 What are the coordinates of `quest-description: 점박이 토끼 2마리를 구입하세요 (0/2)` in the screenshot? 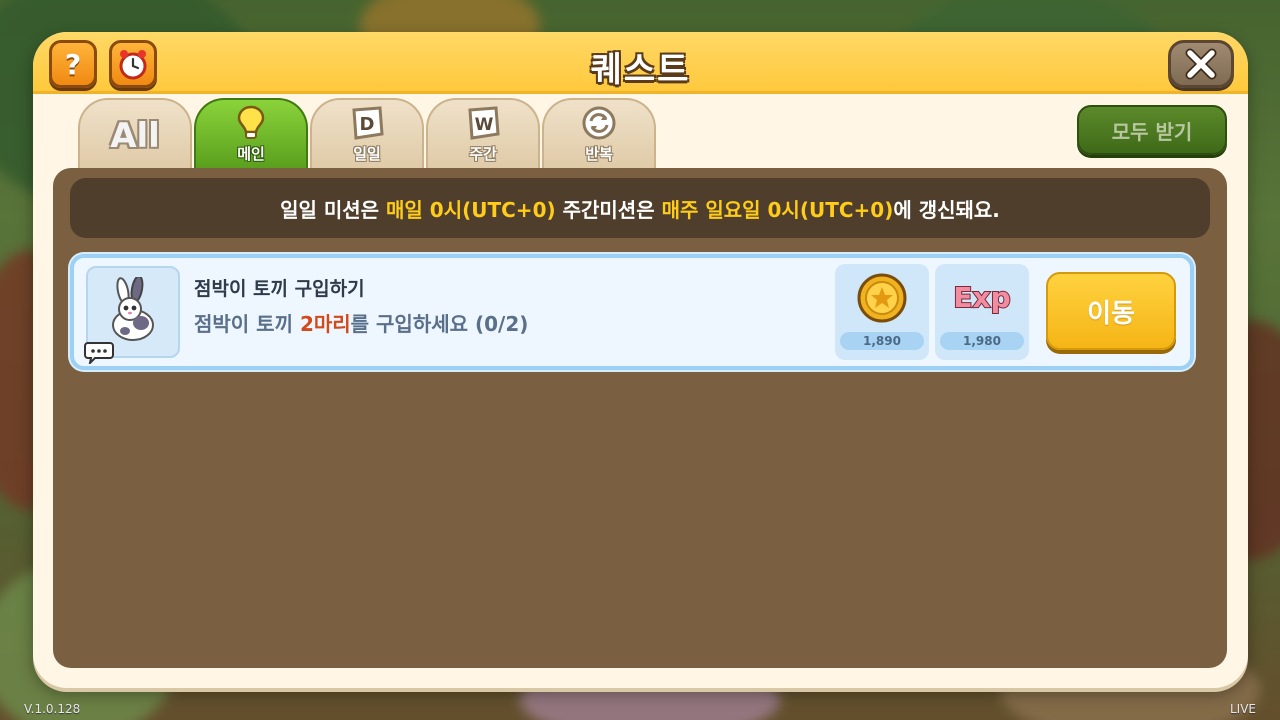 It's located at (361, 322).